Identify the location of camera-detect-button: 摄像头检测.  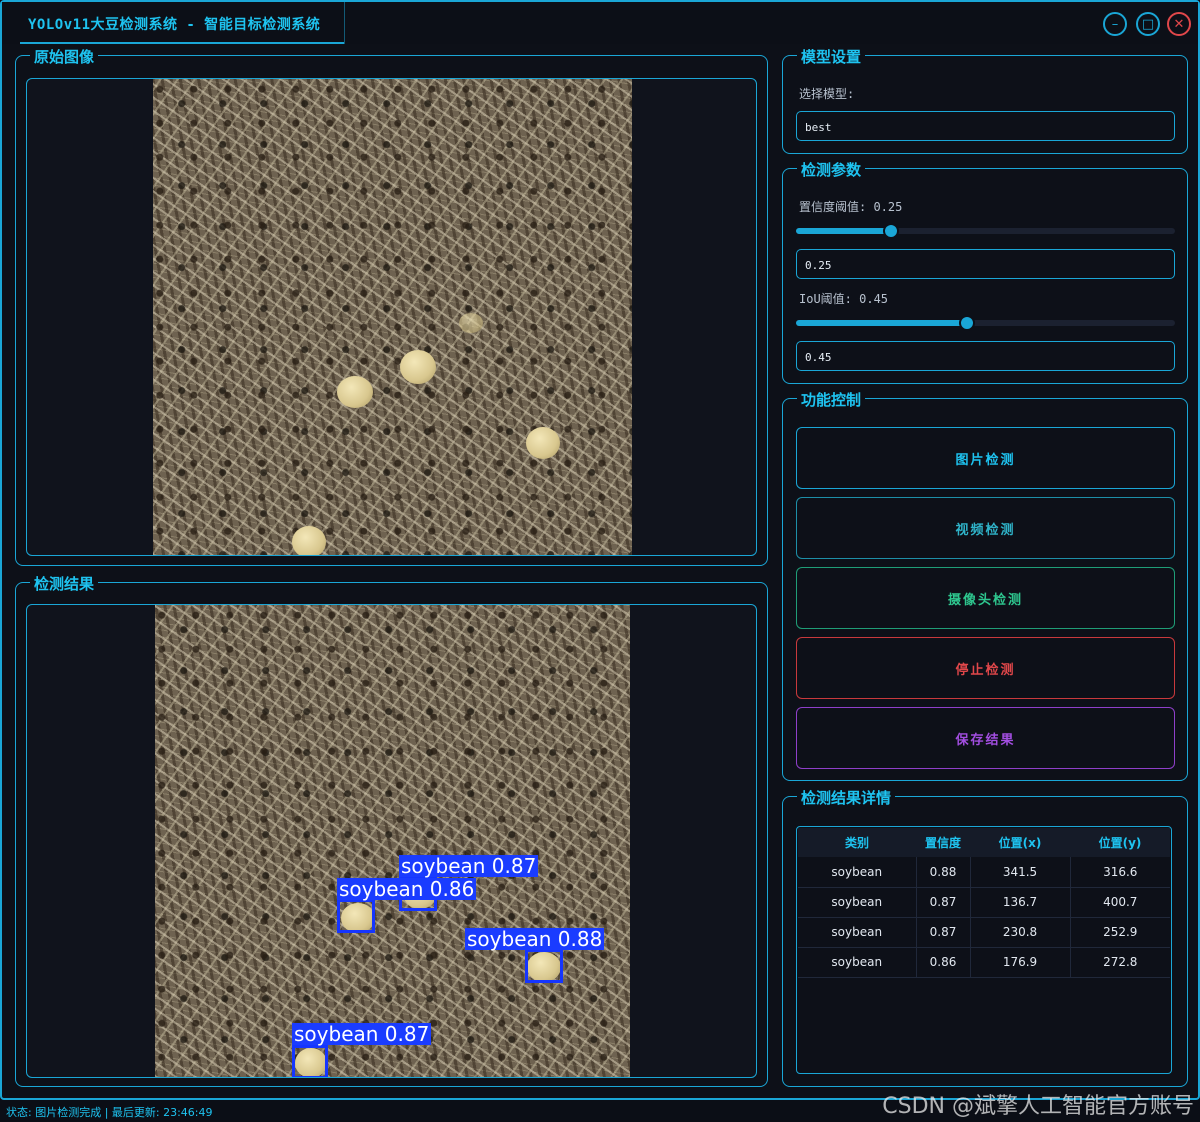
(985, 598).